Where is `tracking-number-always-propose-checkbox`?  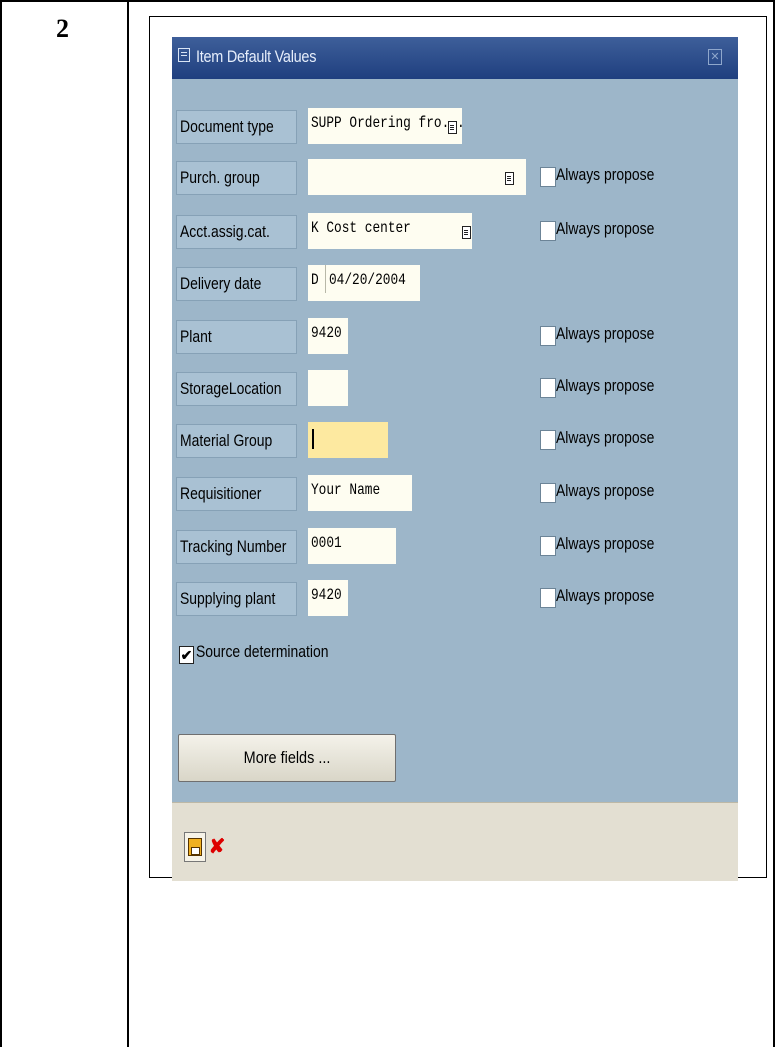 tracking-number-always-propose-checkbox is located at coordinates (548, 546).